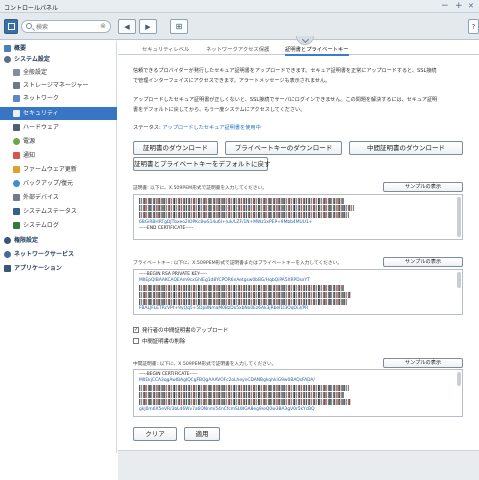 Image resolution: width=479 pixels, height=480 pixels. I want to click on search-box: ⊗, so click(66, 26).